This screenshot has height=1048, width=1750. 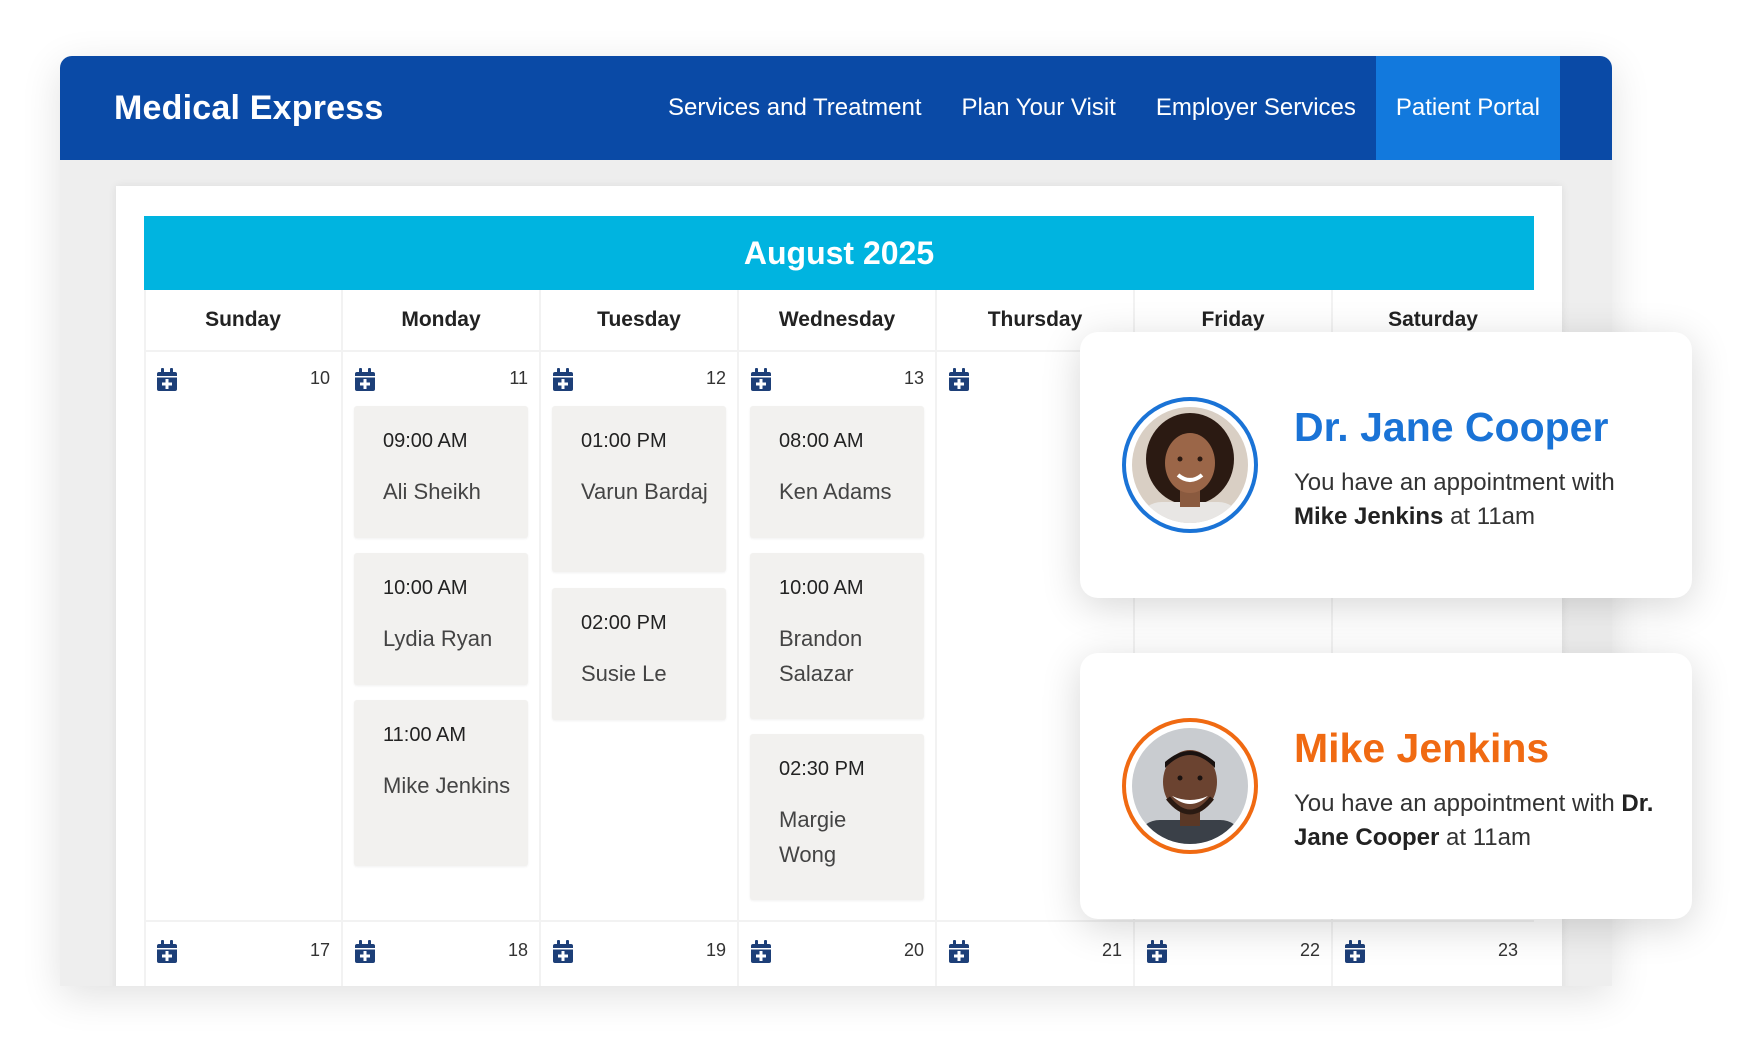 I want to click on month-title: August 2025, so click(x=839, y=253).